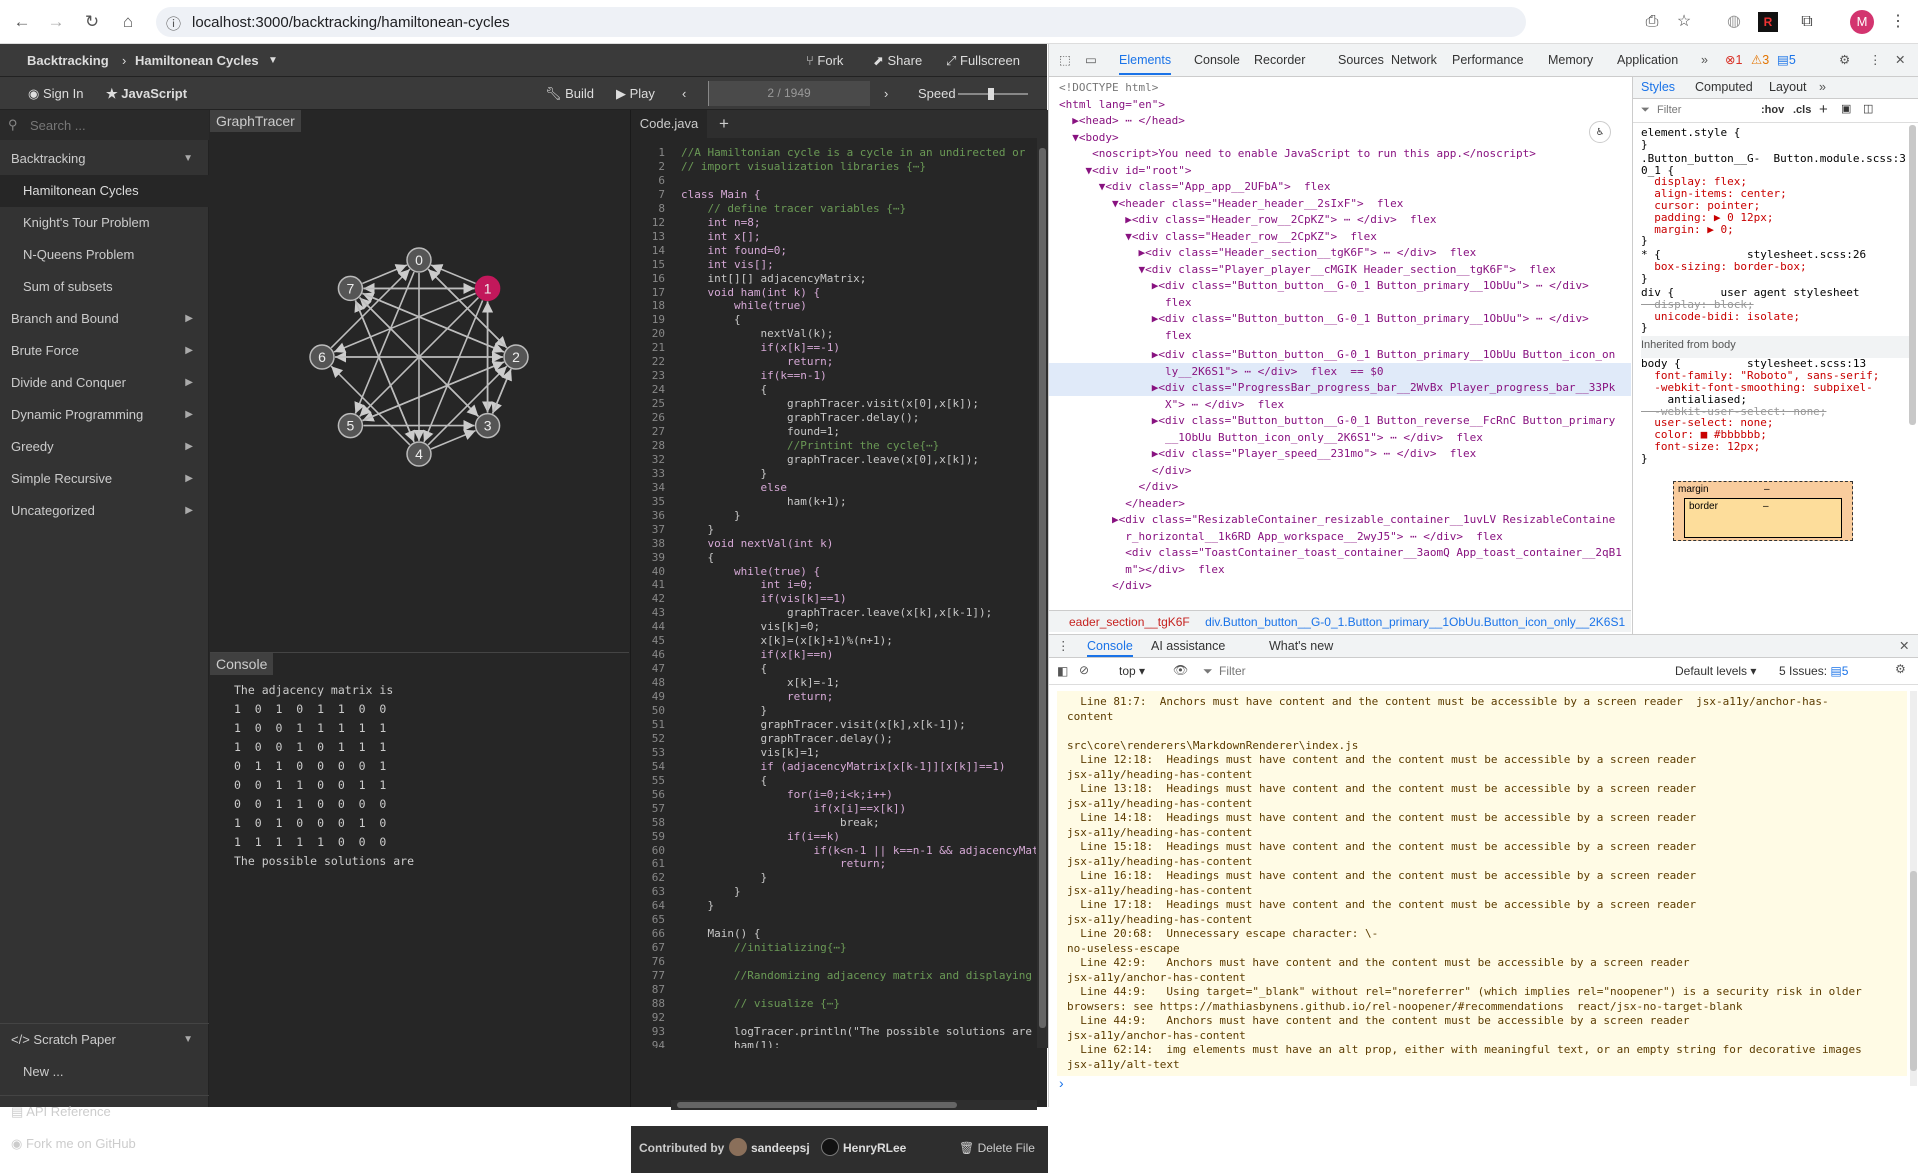 This screenshot has width=1918, height=1173. Describe the element at coordinates (1132, 671) in the screenshot. I see `context-selector: top ▾` at that location.